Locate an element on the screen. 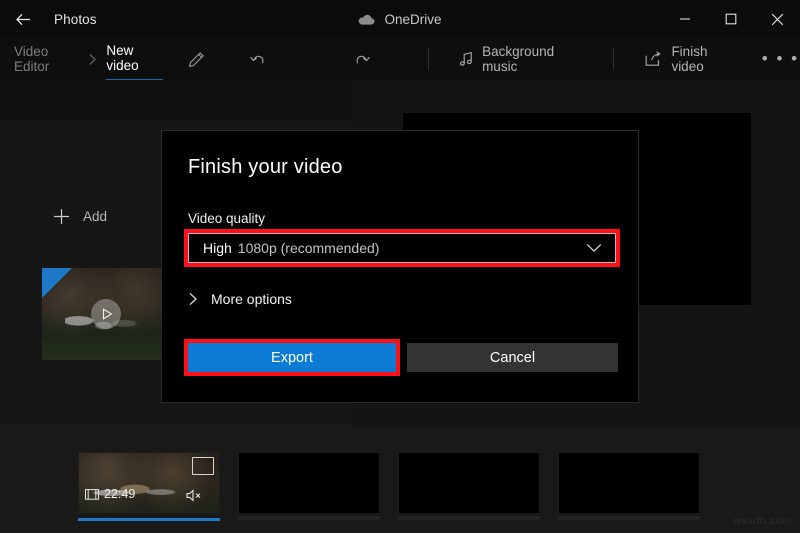 Image resolution: width=800 pixels, height=533 pixels. video-quality-highlight: High 1080p (recommended) is located at coordinates (402, 248).